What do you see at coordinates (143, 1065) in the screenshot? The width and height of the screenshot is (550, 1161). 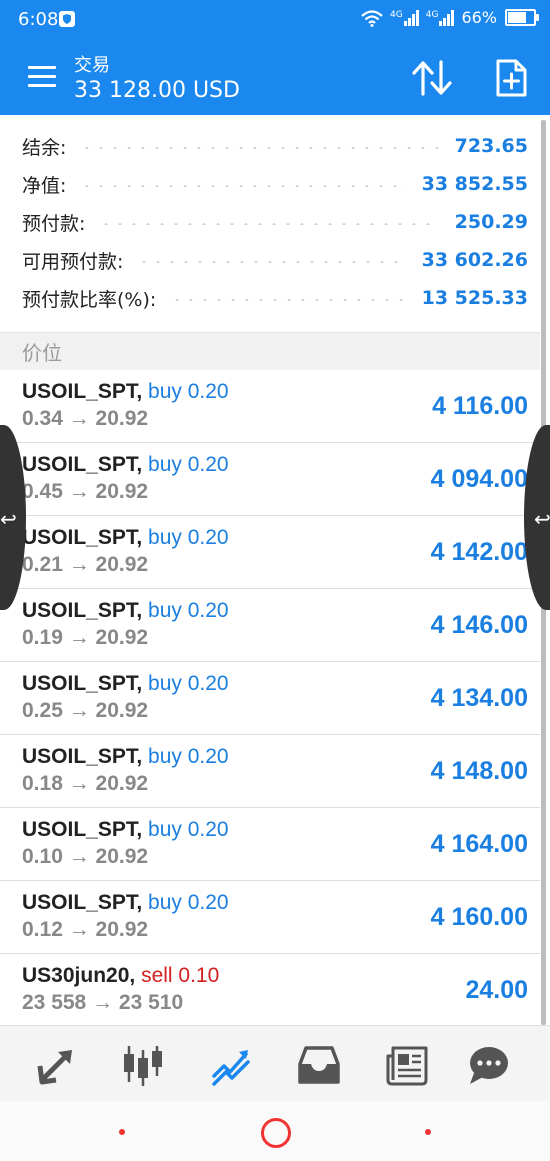 I see `chart-icon` at bounding box center [143, 1065].